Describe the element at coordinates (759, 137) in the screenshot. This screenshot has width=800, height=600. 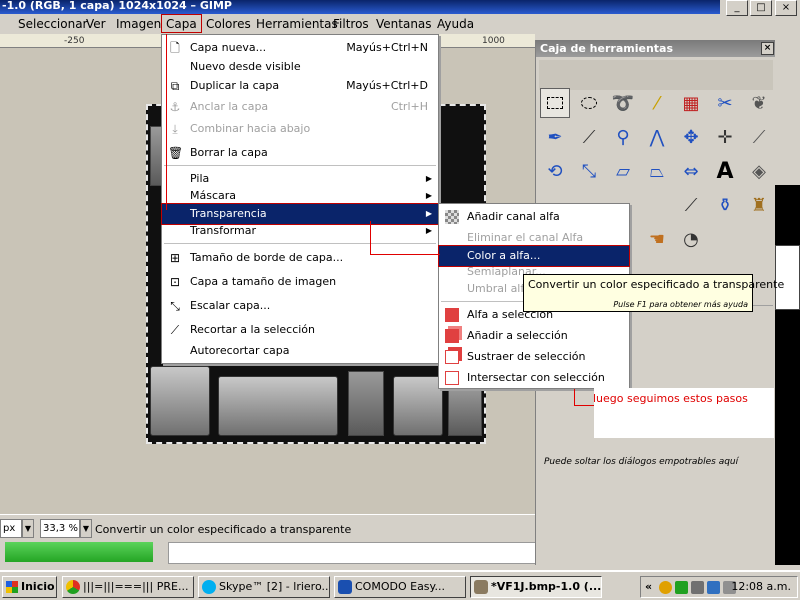
I see `crop-tool-icon: ⟋` at that location.